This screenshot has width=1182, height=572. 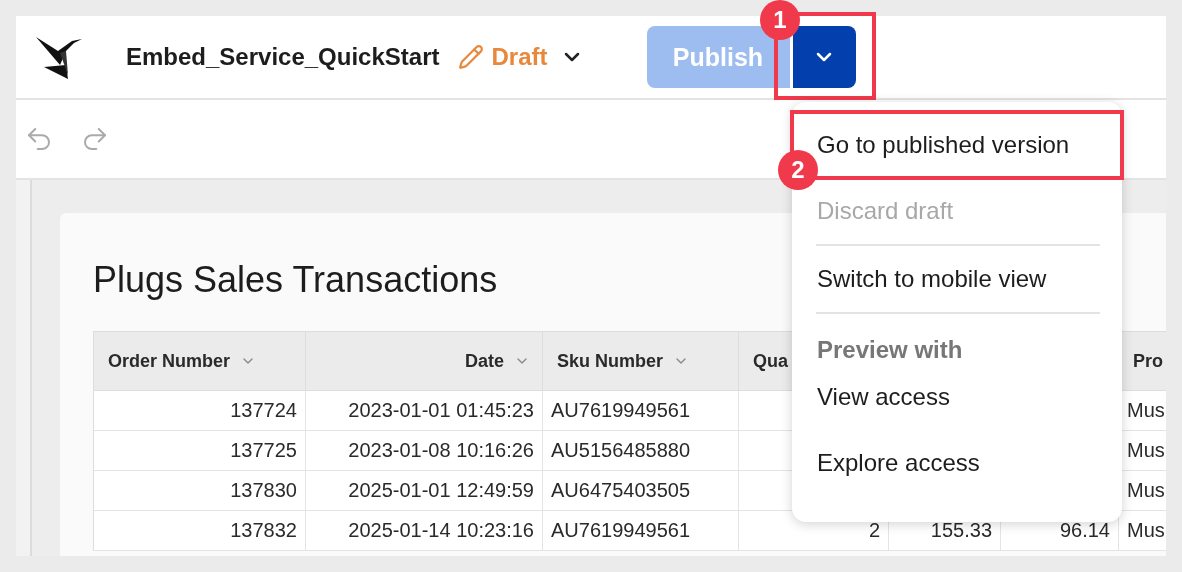 What do you see at coordinates (424, 451) in the screenshot?
I see `table-cell: 2023-01-08 10:16:26` at bounding box center [424, 451].